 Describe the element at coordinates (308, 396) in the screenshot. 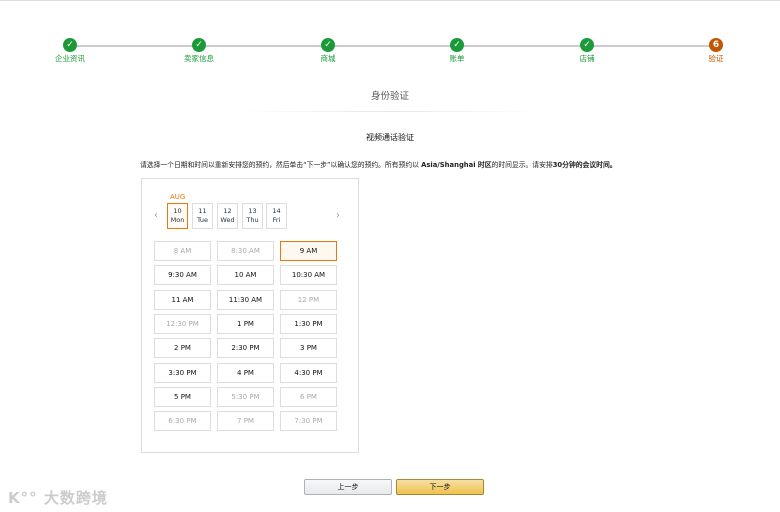

I see `time-slot: 6 PM` at that location.